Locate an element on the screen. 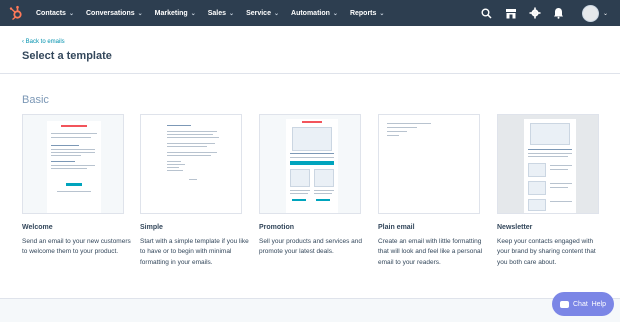 The height and width of the screenshot is (322, 620). template-name: Promotion is located at coordinates (276, 227).